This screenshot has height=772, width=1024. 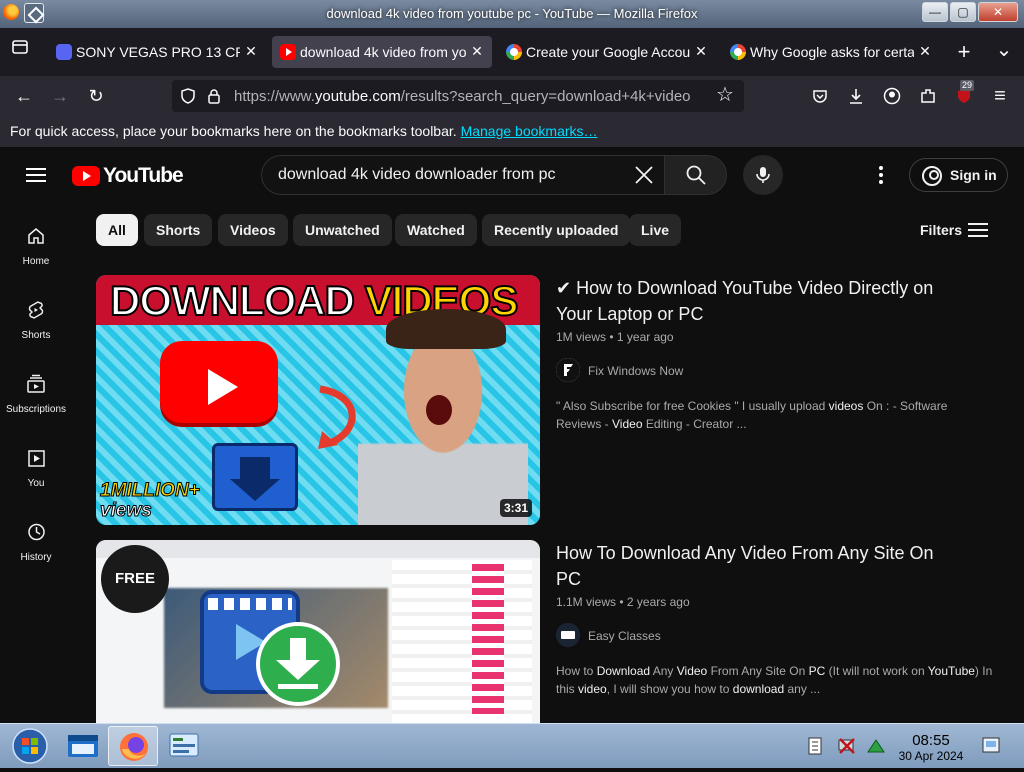 I want to click on system-clock: 08:55 30 Apr 2024, so click(x=931, y=747).